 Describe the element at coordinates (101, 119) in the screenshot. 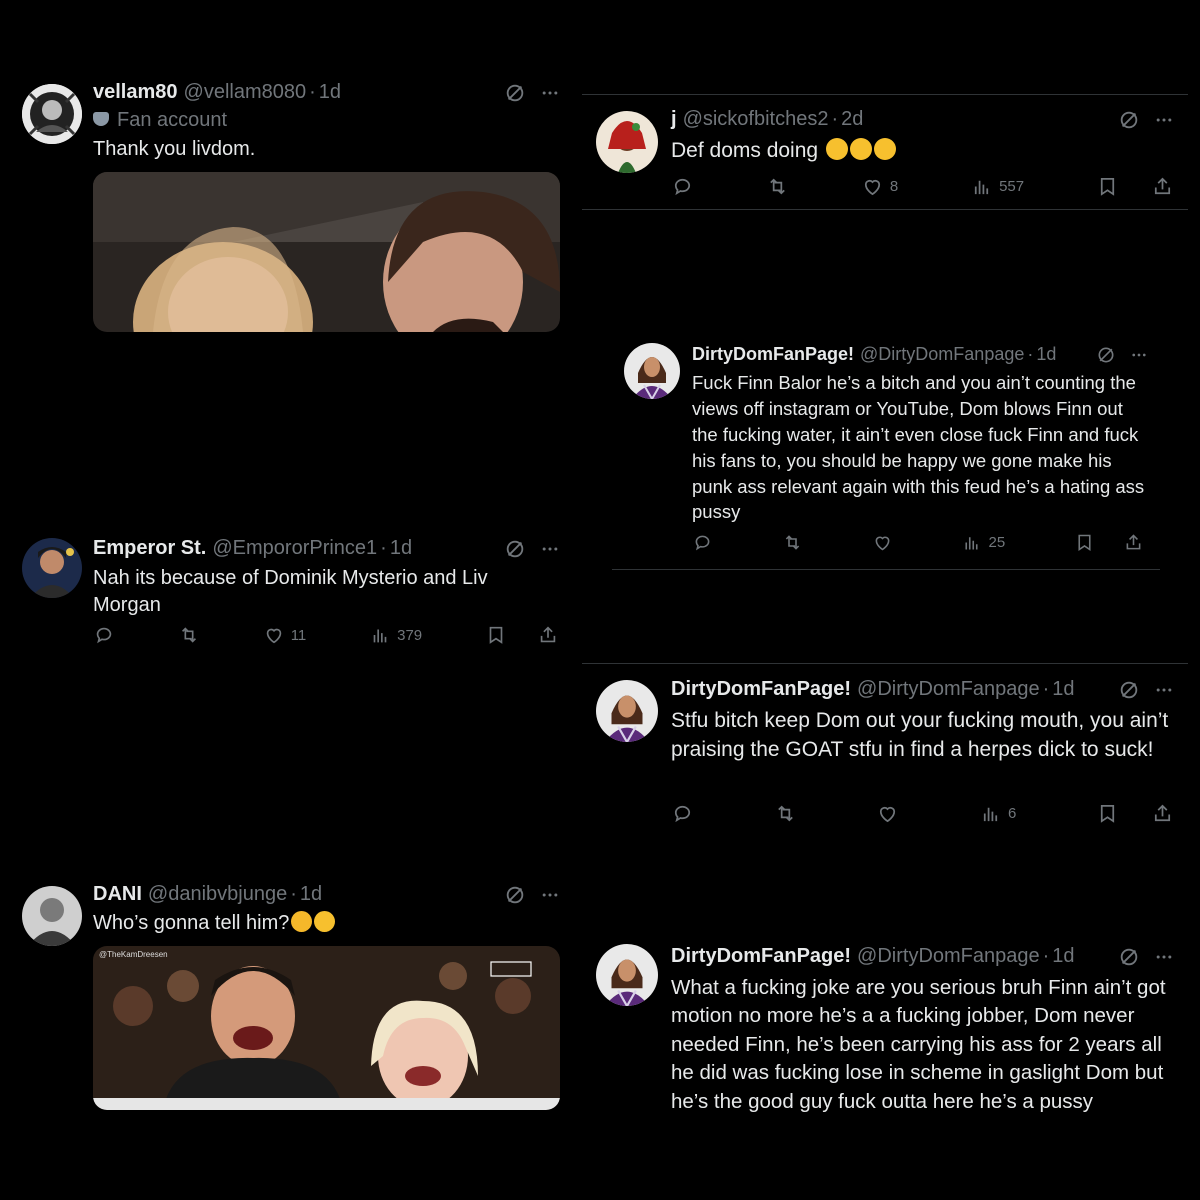

I see `mask-icon` at that location.